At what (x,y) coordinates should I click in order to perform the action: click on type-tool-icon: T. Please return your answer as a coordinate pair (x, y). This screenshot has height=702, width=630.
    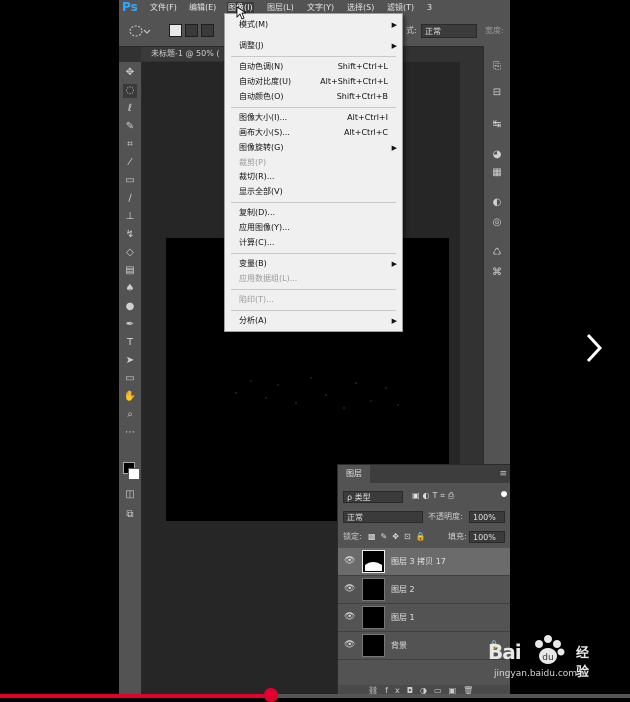
    Looking at the image, I should click on (130, 343).